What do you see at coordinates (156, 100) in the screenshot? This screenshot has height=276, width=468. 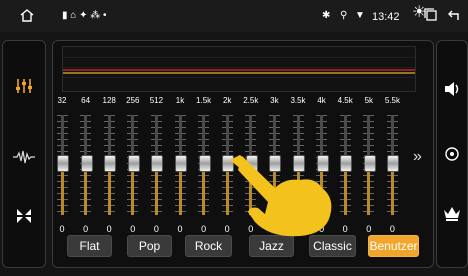 I see `band-frequency-label: 512` at bounding box center [156, 100].